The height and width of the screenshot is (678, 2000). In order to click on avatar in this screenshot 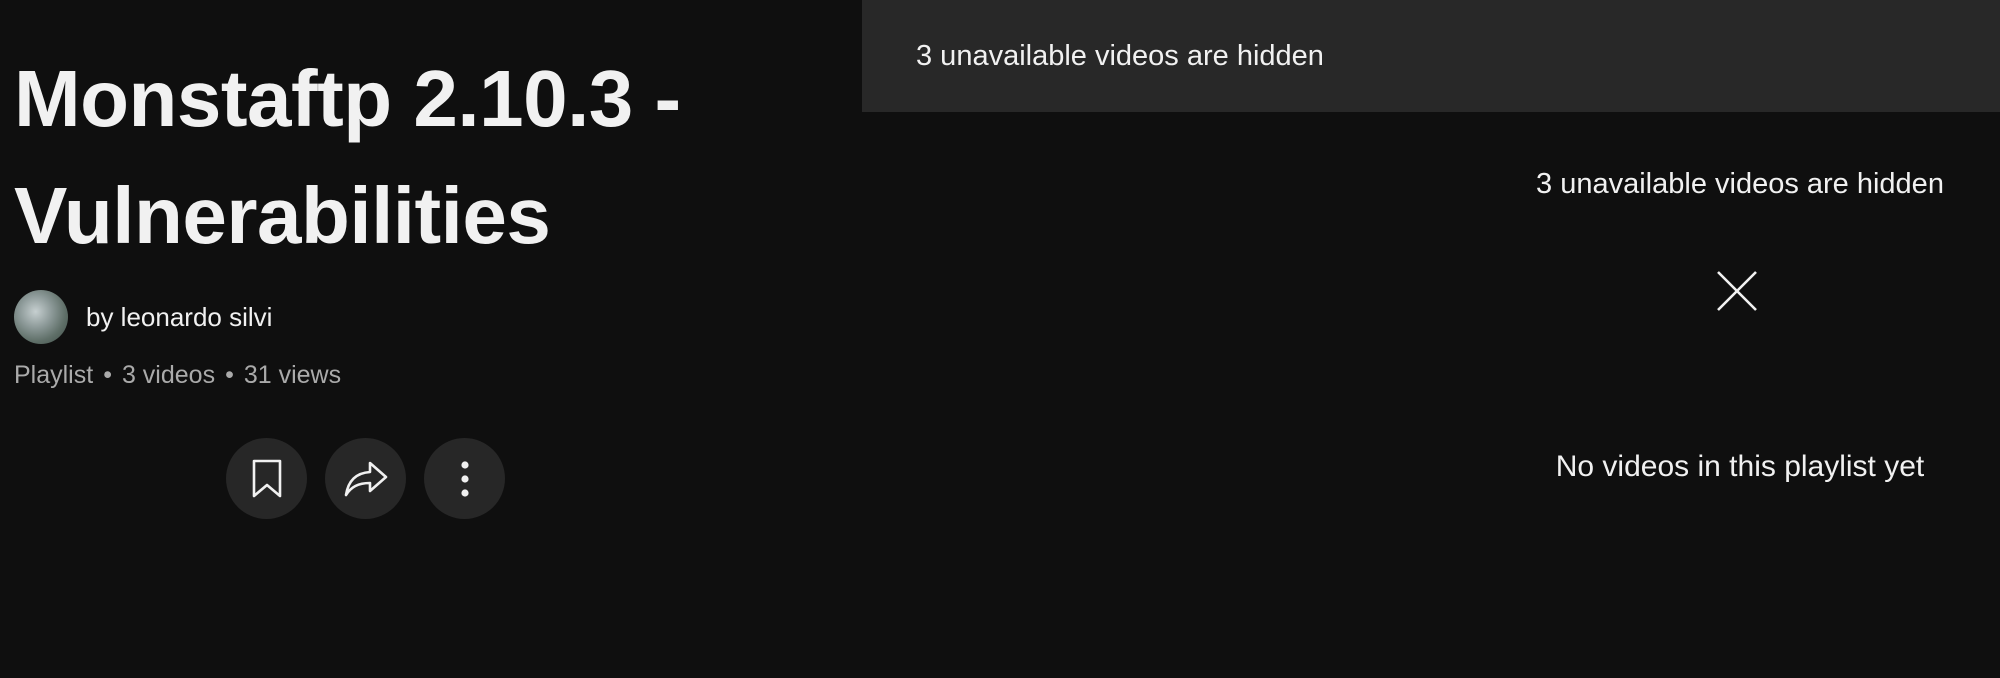, I will do `click(41, 317)`.